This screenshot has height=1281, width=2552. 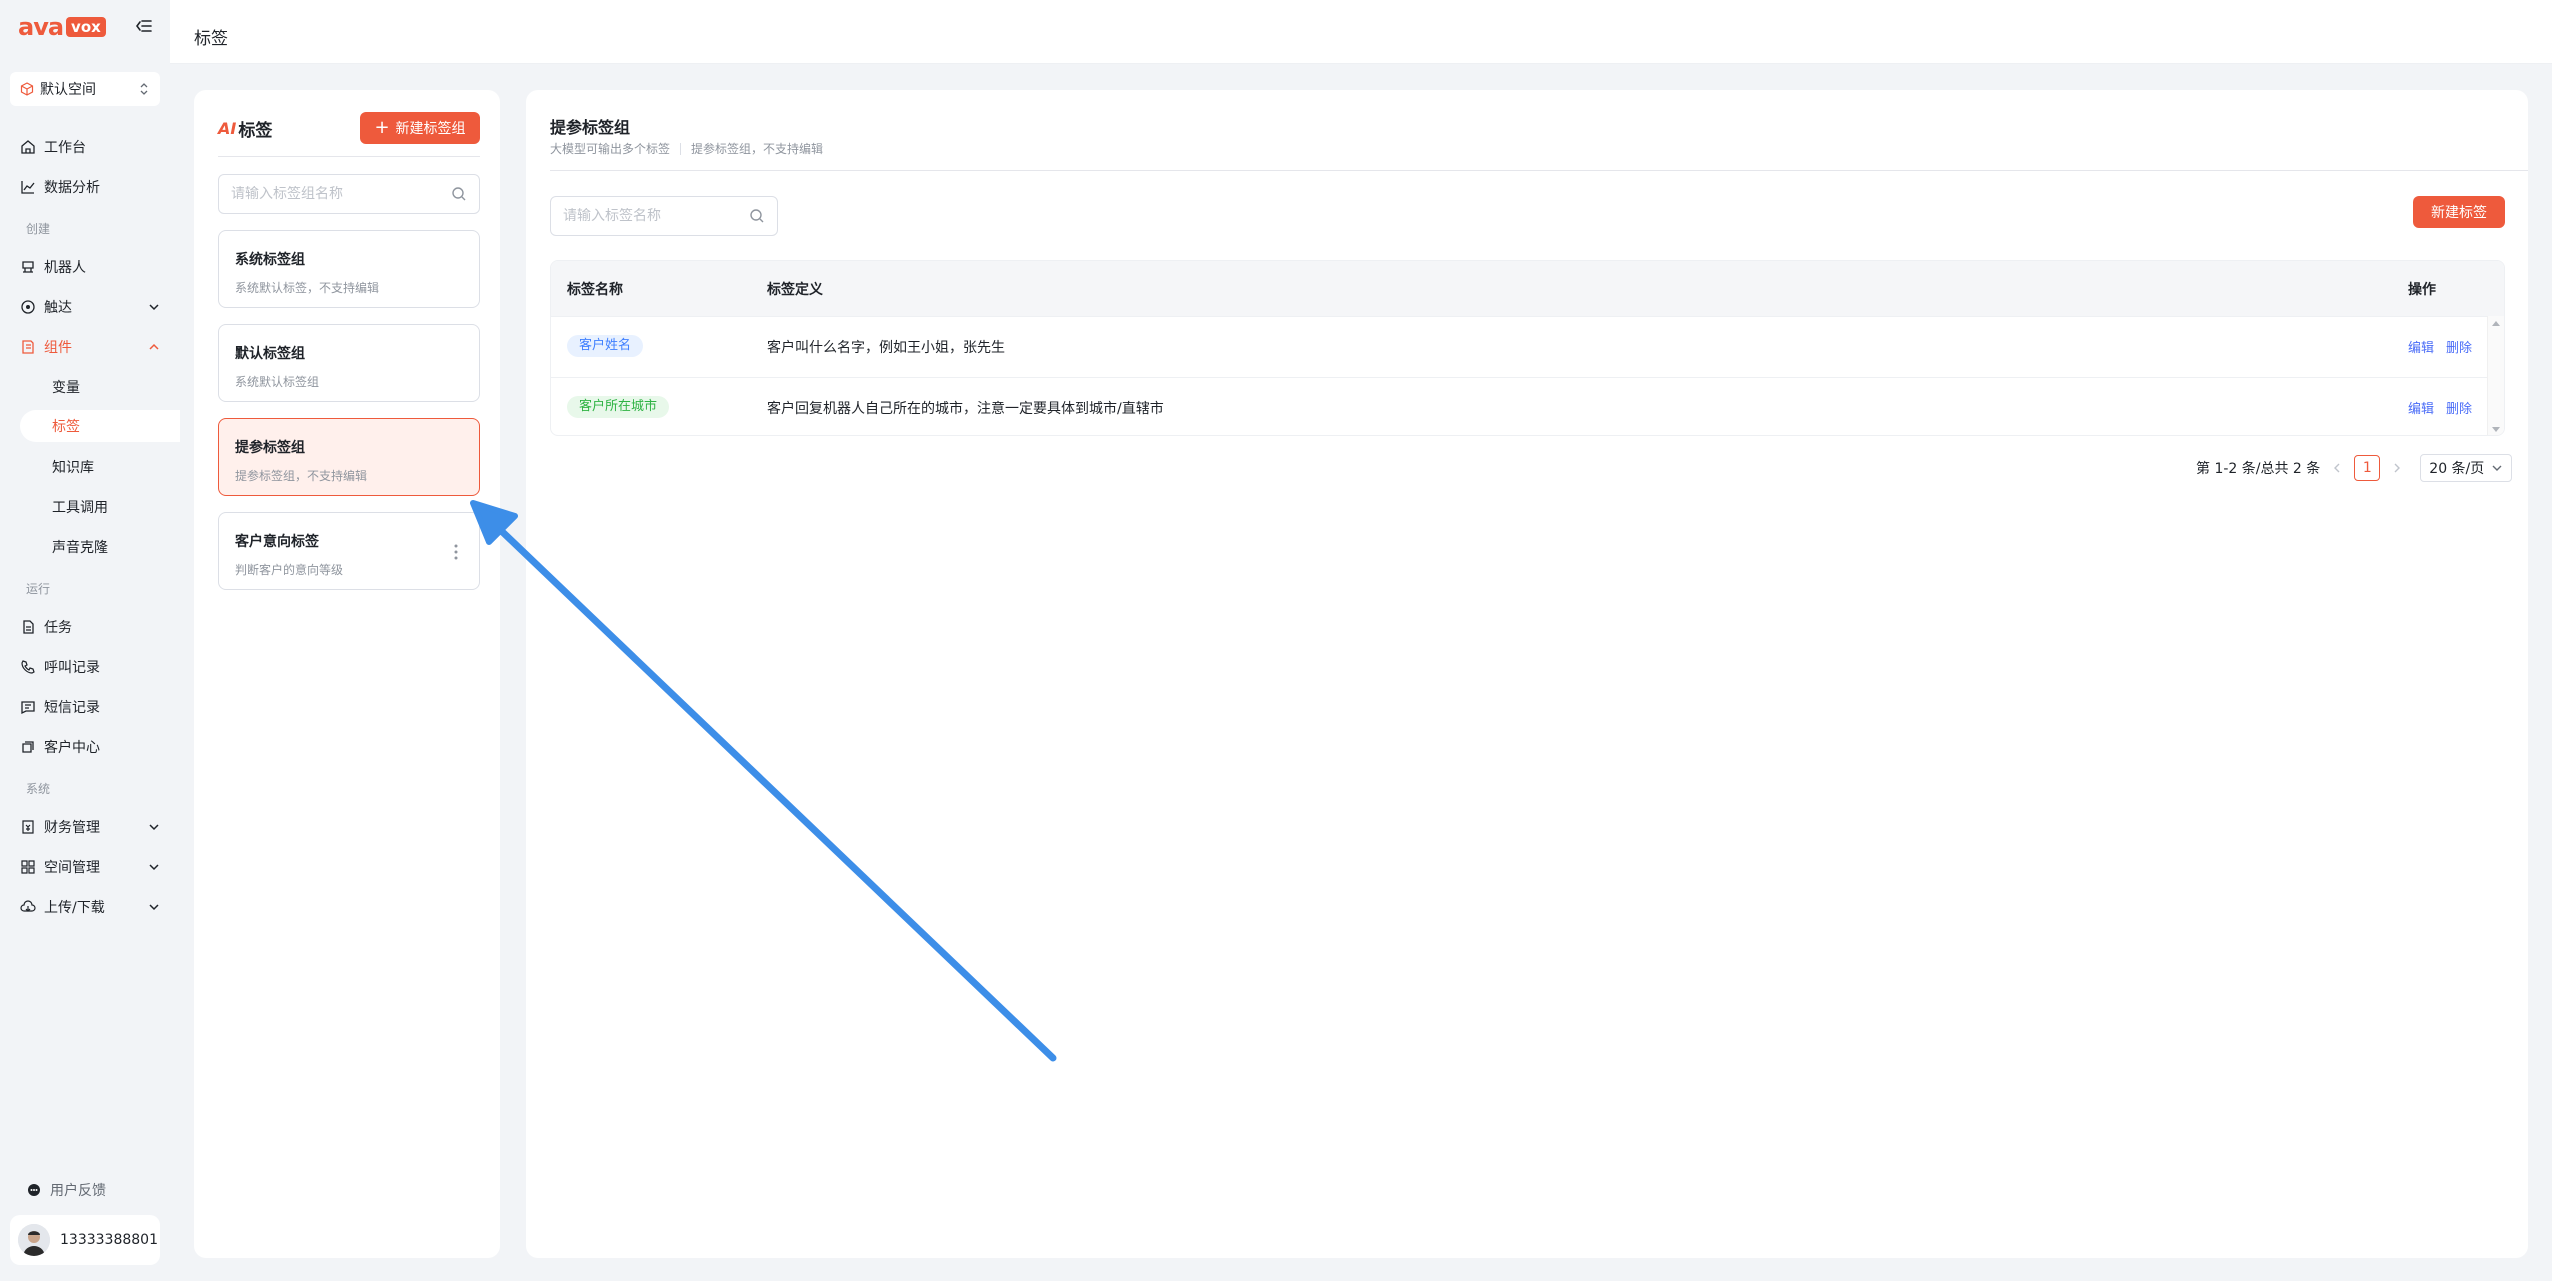 I want to click on pagination-summary: 第 1-2 条/总共 2 条, so click(x=2258, y=469).